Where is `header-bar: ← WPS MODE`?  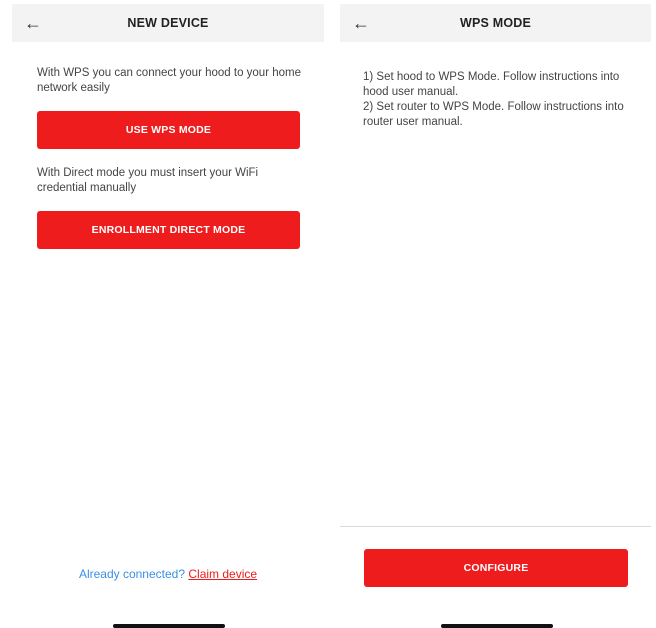
header-bar: ← WPS MODE is located at coordinates (495, 23).